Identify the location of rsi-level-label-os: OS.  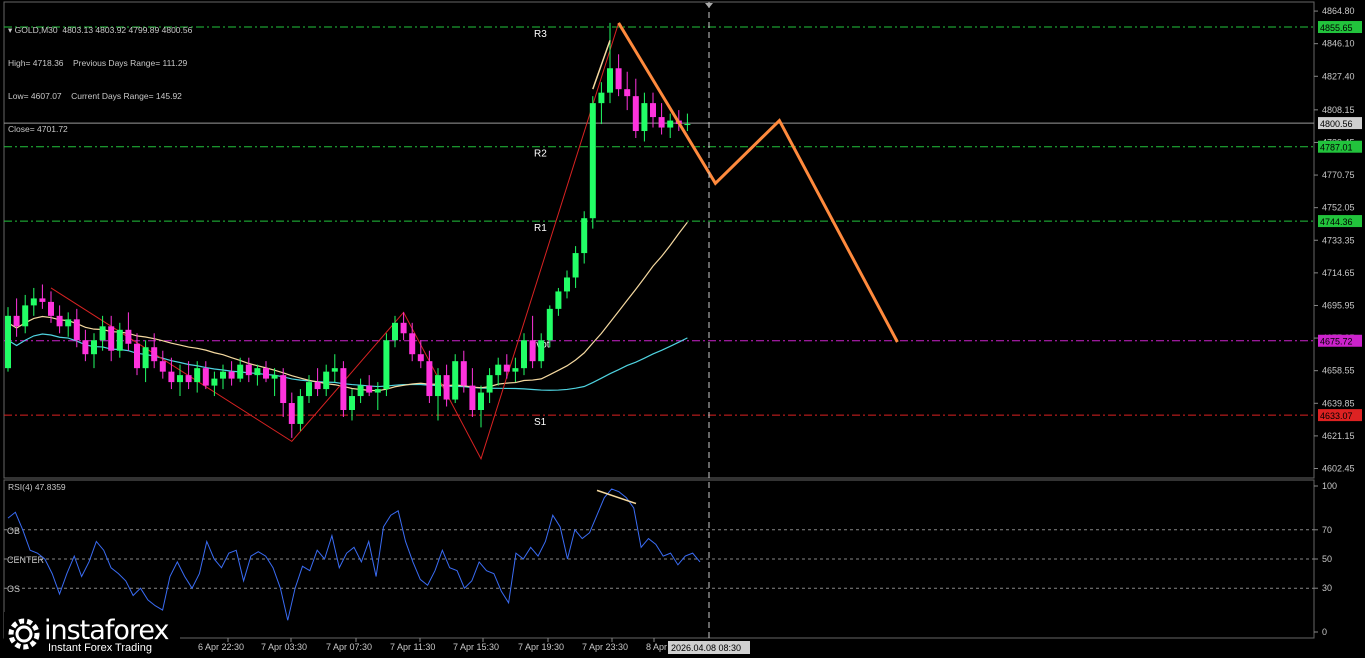
(13, 589).